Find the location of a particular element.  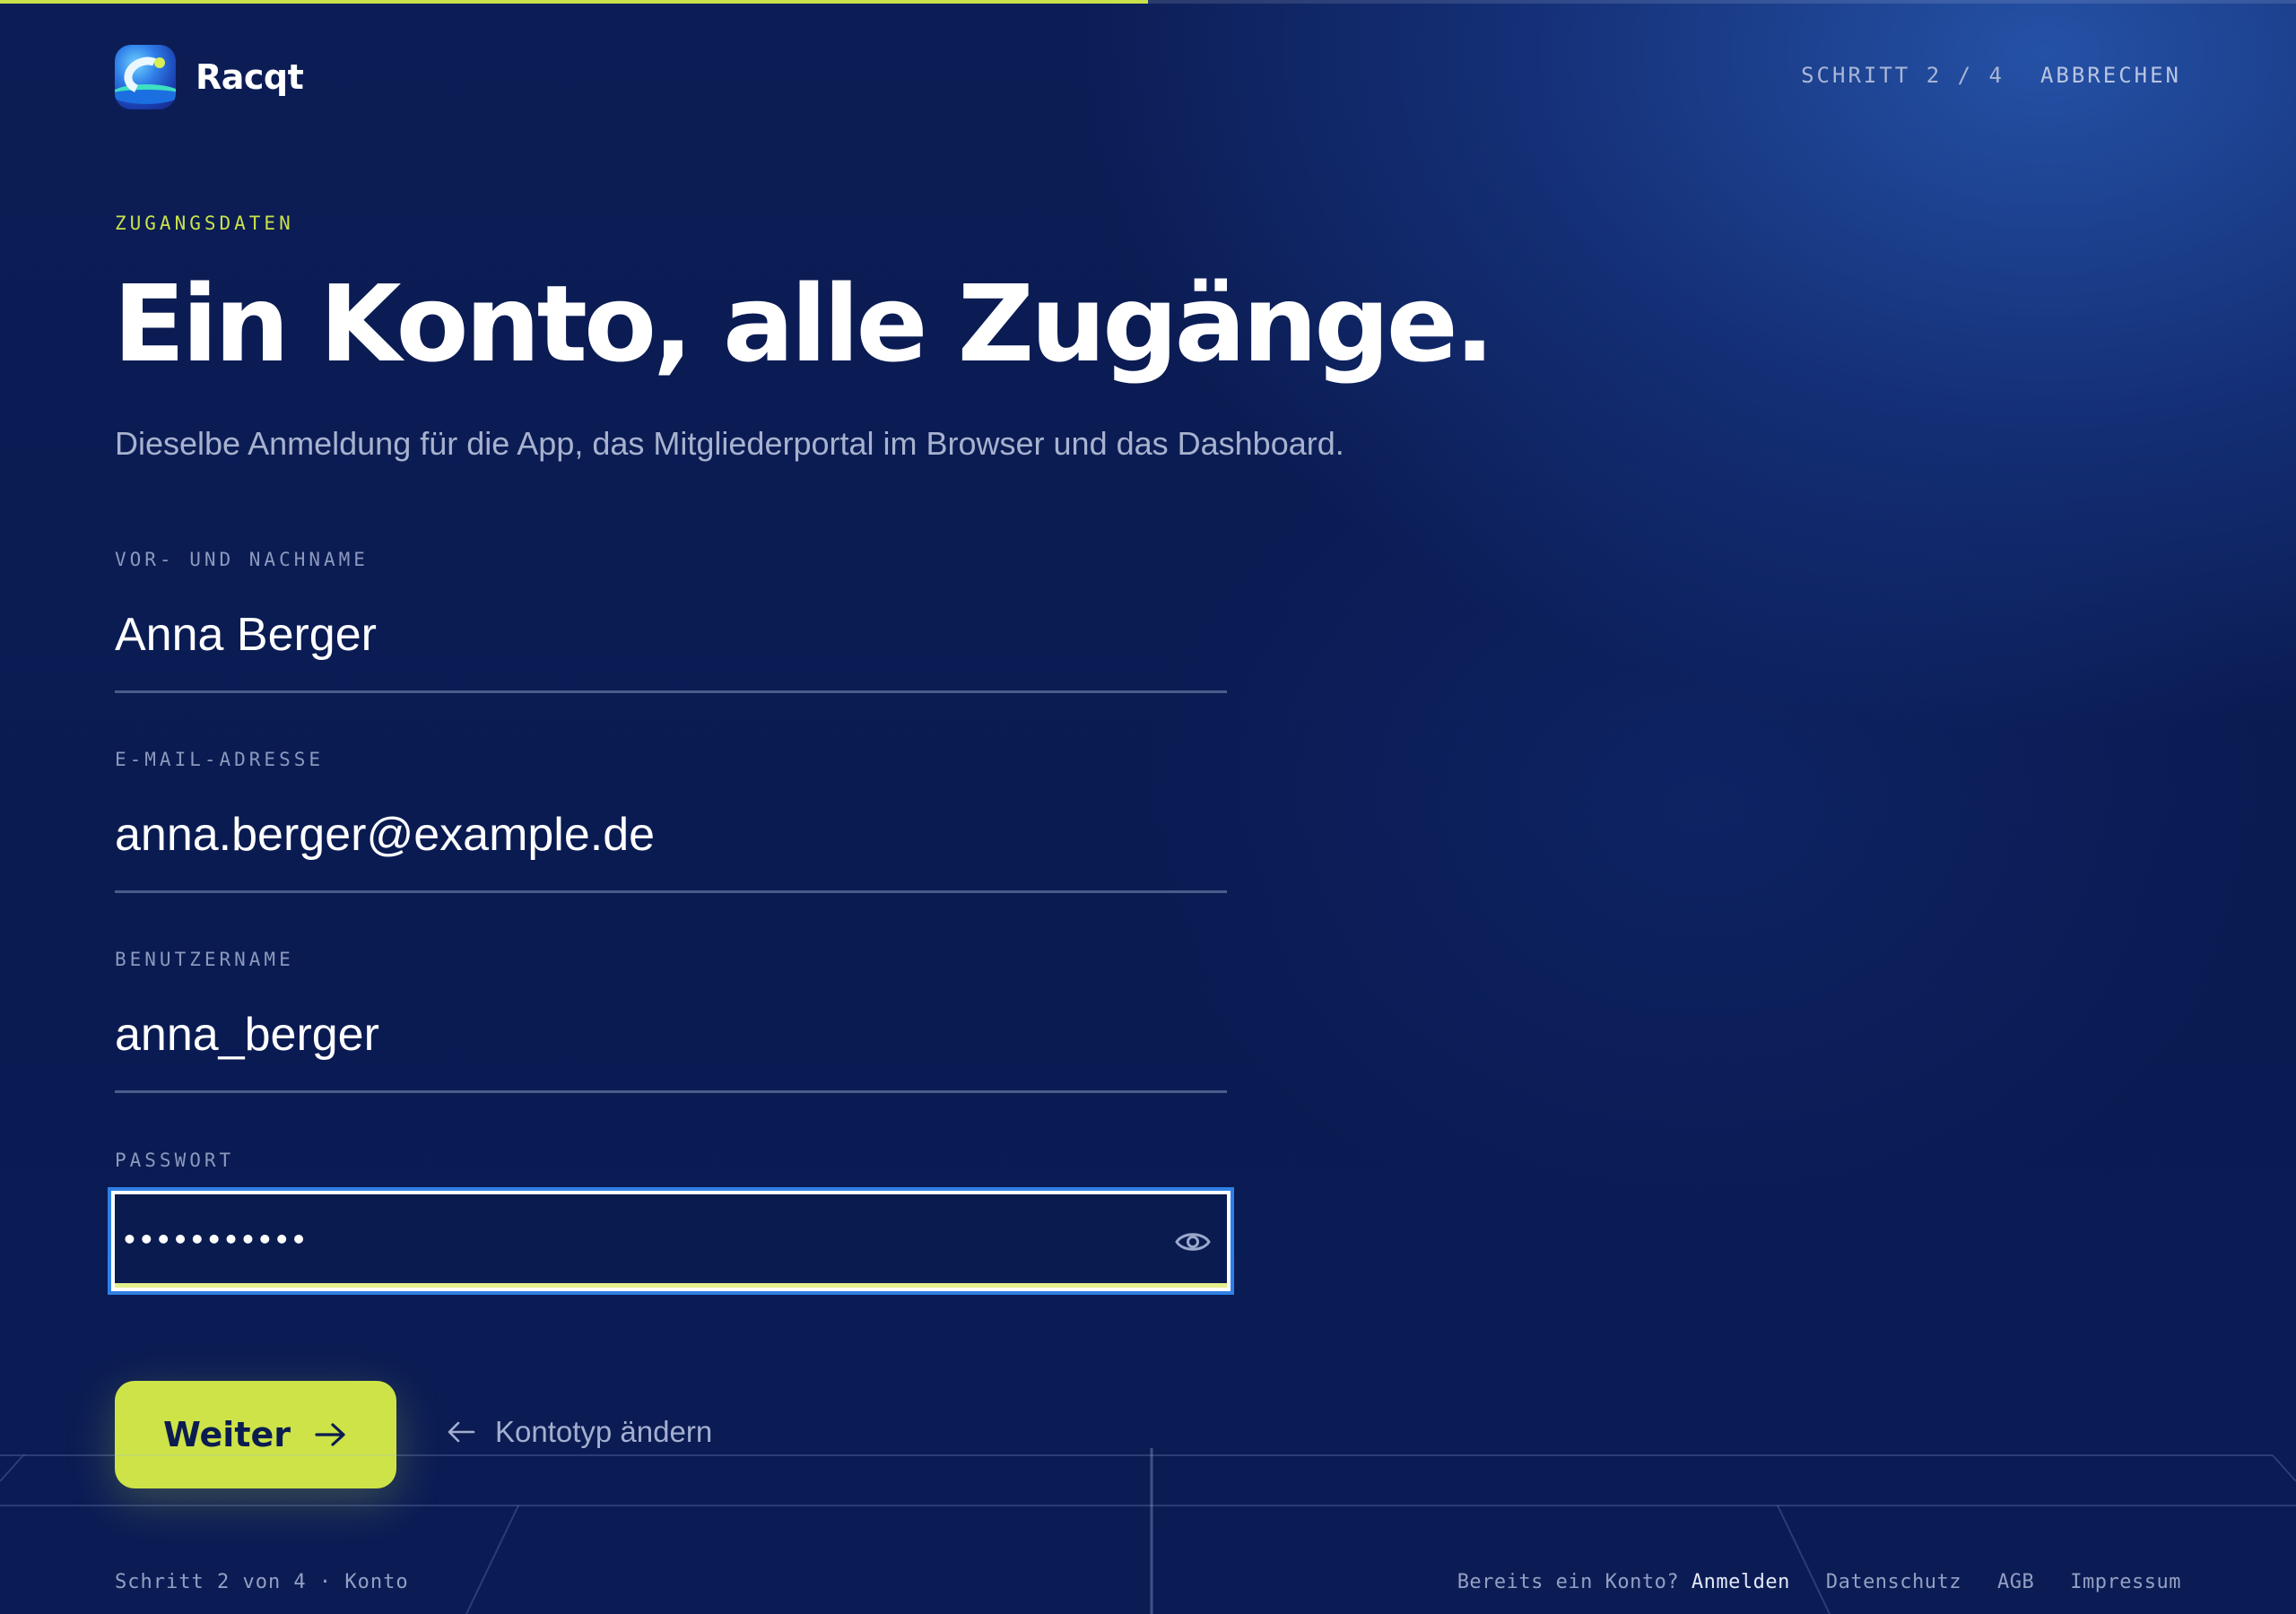

have-account-text: Bereits ein Konto? is located at coordinates (1574, 1582).